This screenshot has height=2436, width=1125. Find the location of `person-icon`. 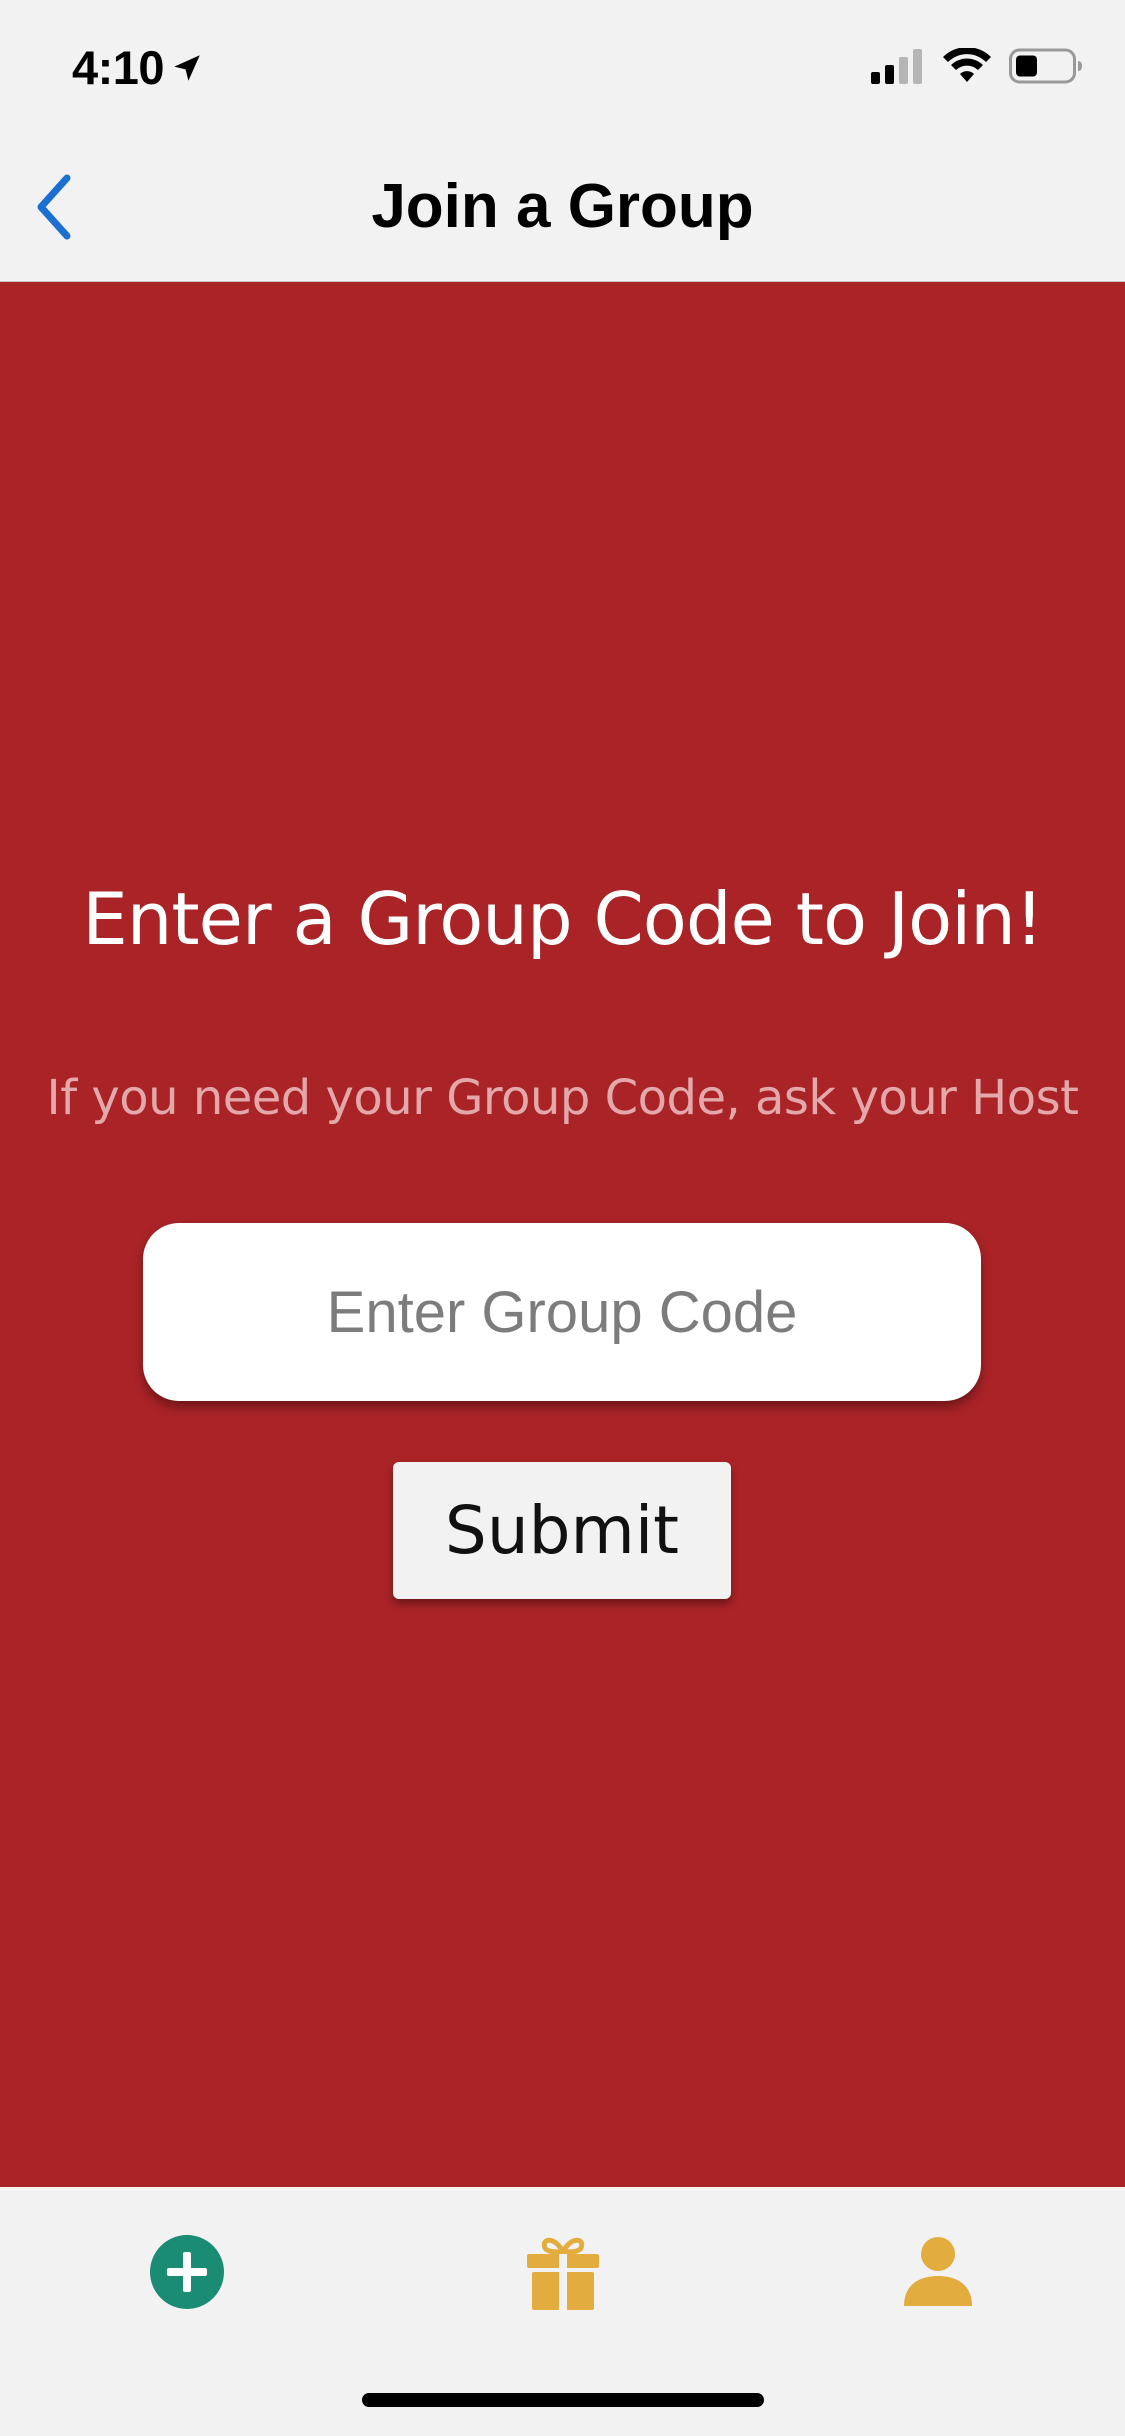

person-icon is located at coordinates (938, 2271).